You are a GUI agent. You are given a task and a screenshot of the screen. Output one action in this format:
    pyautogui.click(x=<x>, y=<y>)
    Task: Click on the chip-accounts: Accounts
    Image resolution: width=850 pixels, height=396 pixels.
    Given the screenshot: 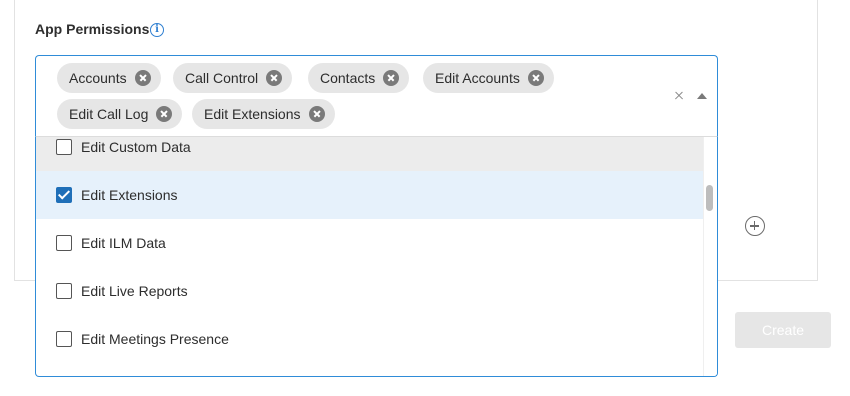 What is the action you would take?
    pyautogui.click(x=109, y=78)
    